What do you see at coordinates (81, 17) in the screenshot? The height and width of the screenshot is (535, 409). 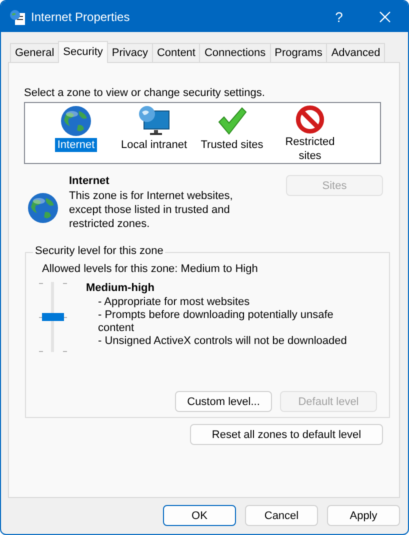 I see `window-title: Internet Properties` at bounding box center [81, 17].